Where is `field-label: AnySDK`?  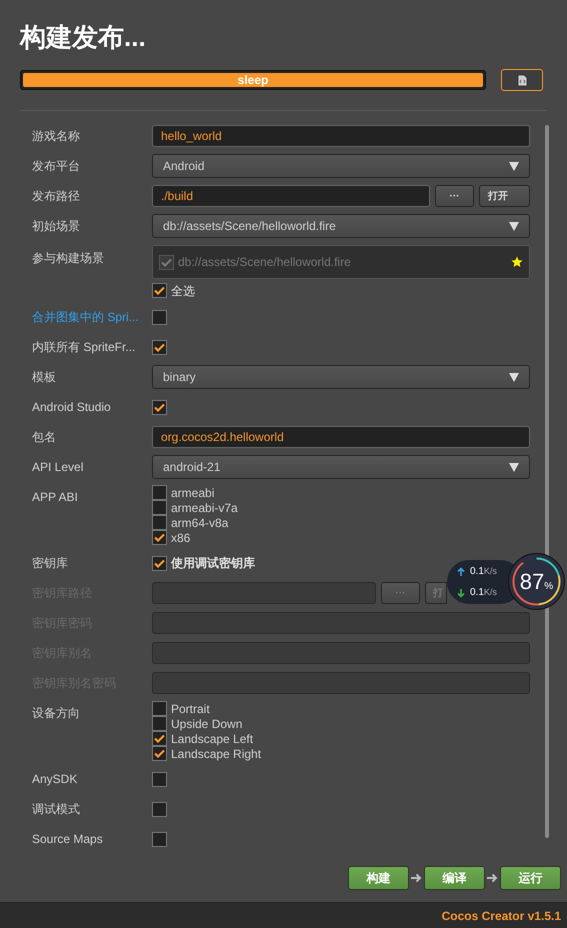
field-label: AnySDK is located at coordinates (55, 779).